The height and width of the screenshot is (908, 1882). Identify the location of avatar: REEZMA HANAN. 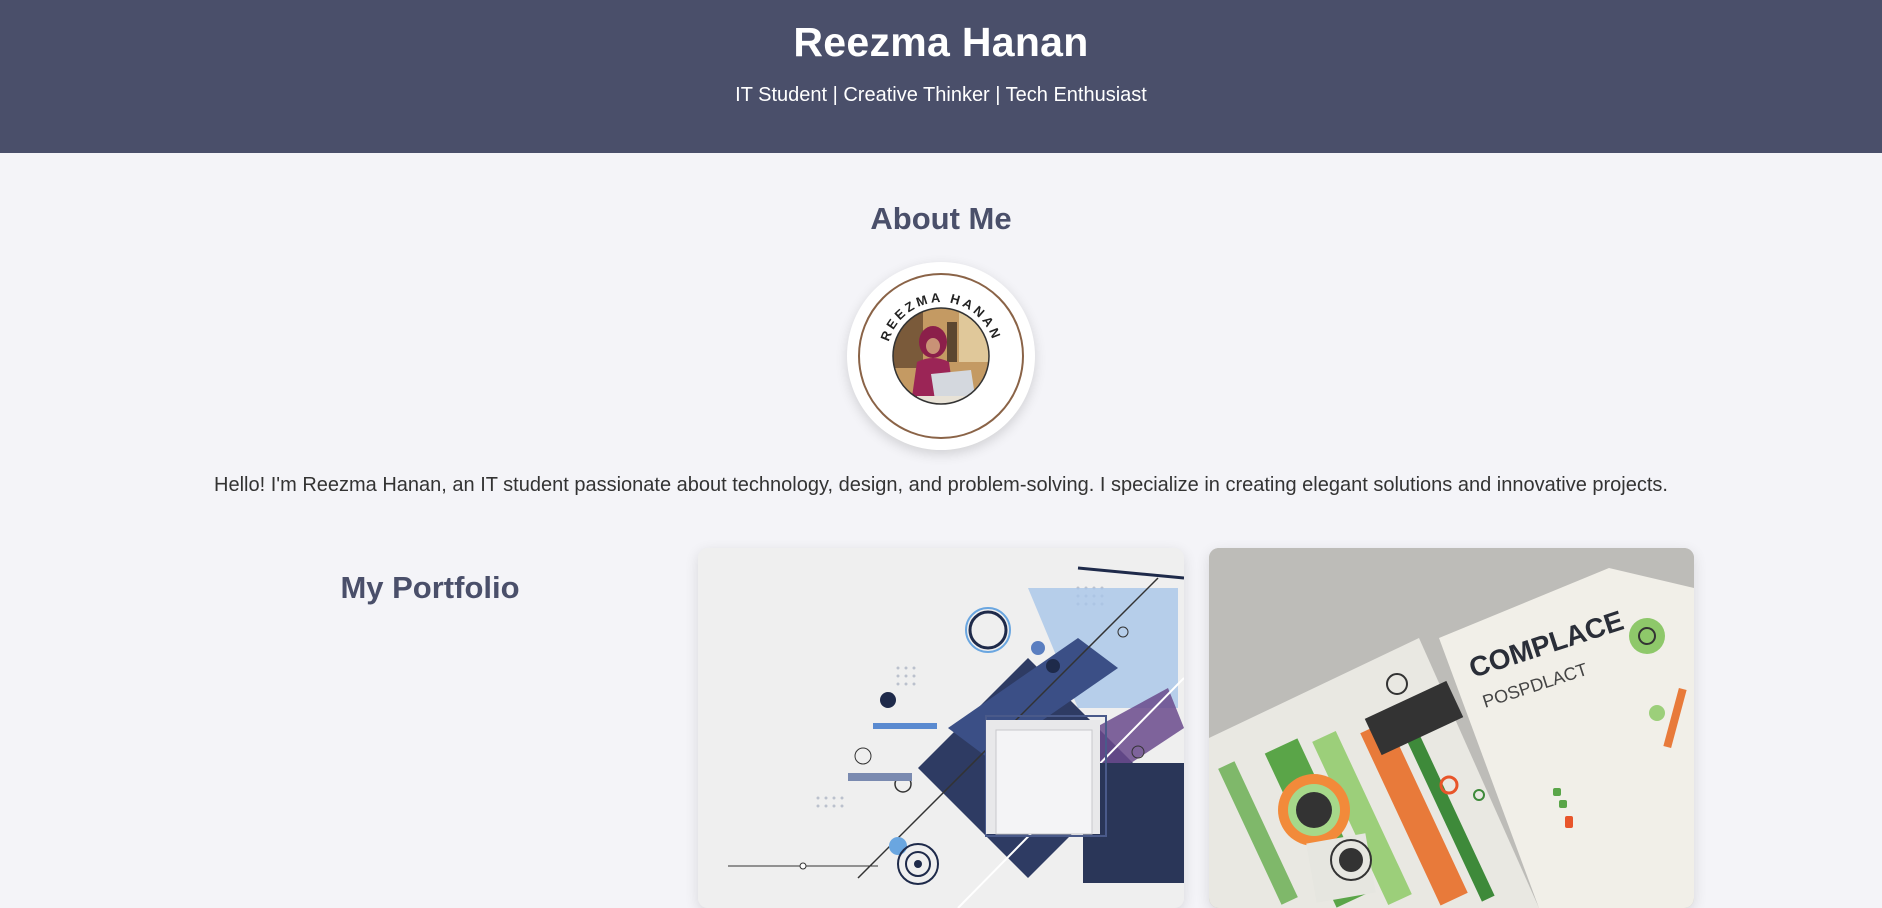
(941, 356).